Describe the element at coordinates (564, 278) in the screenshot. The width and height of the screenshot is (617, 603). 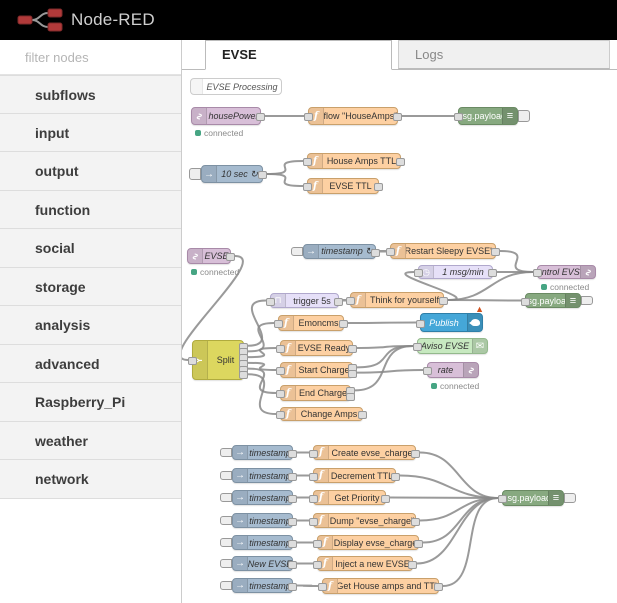
I see `node-ctrl: control EVSE connected` at that location.